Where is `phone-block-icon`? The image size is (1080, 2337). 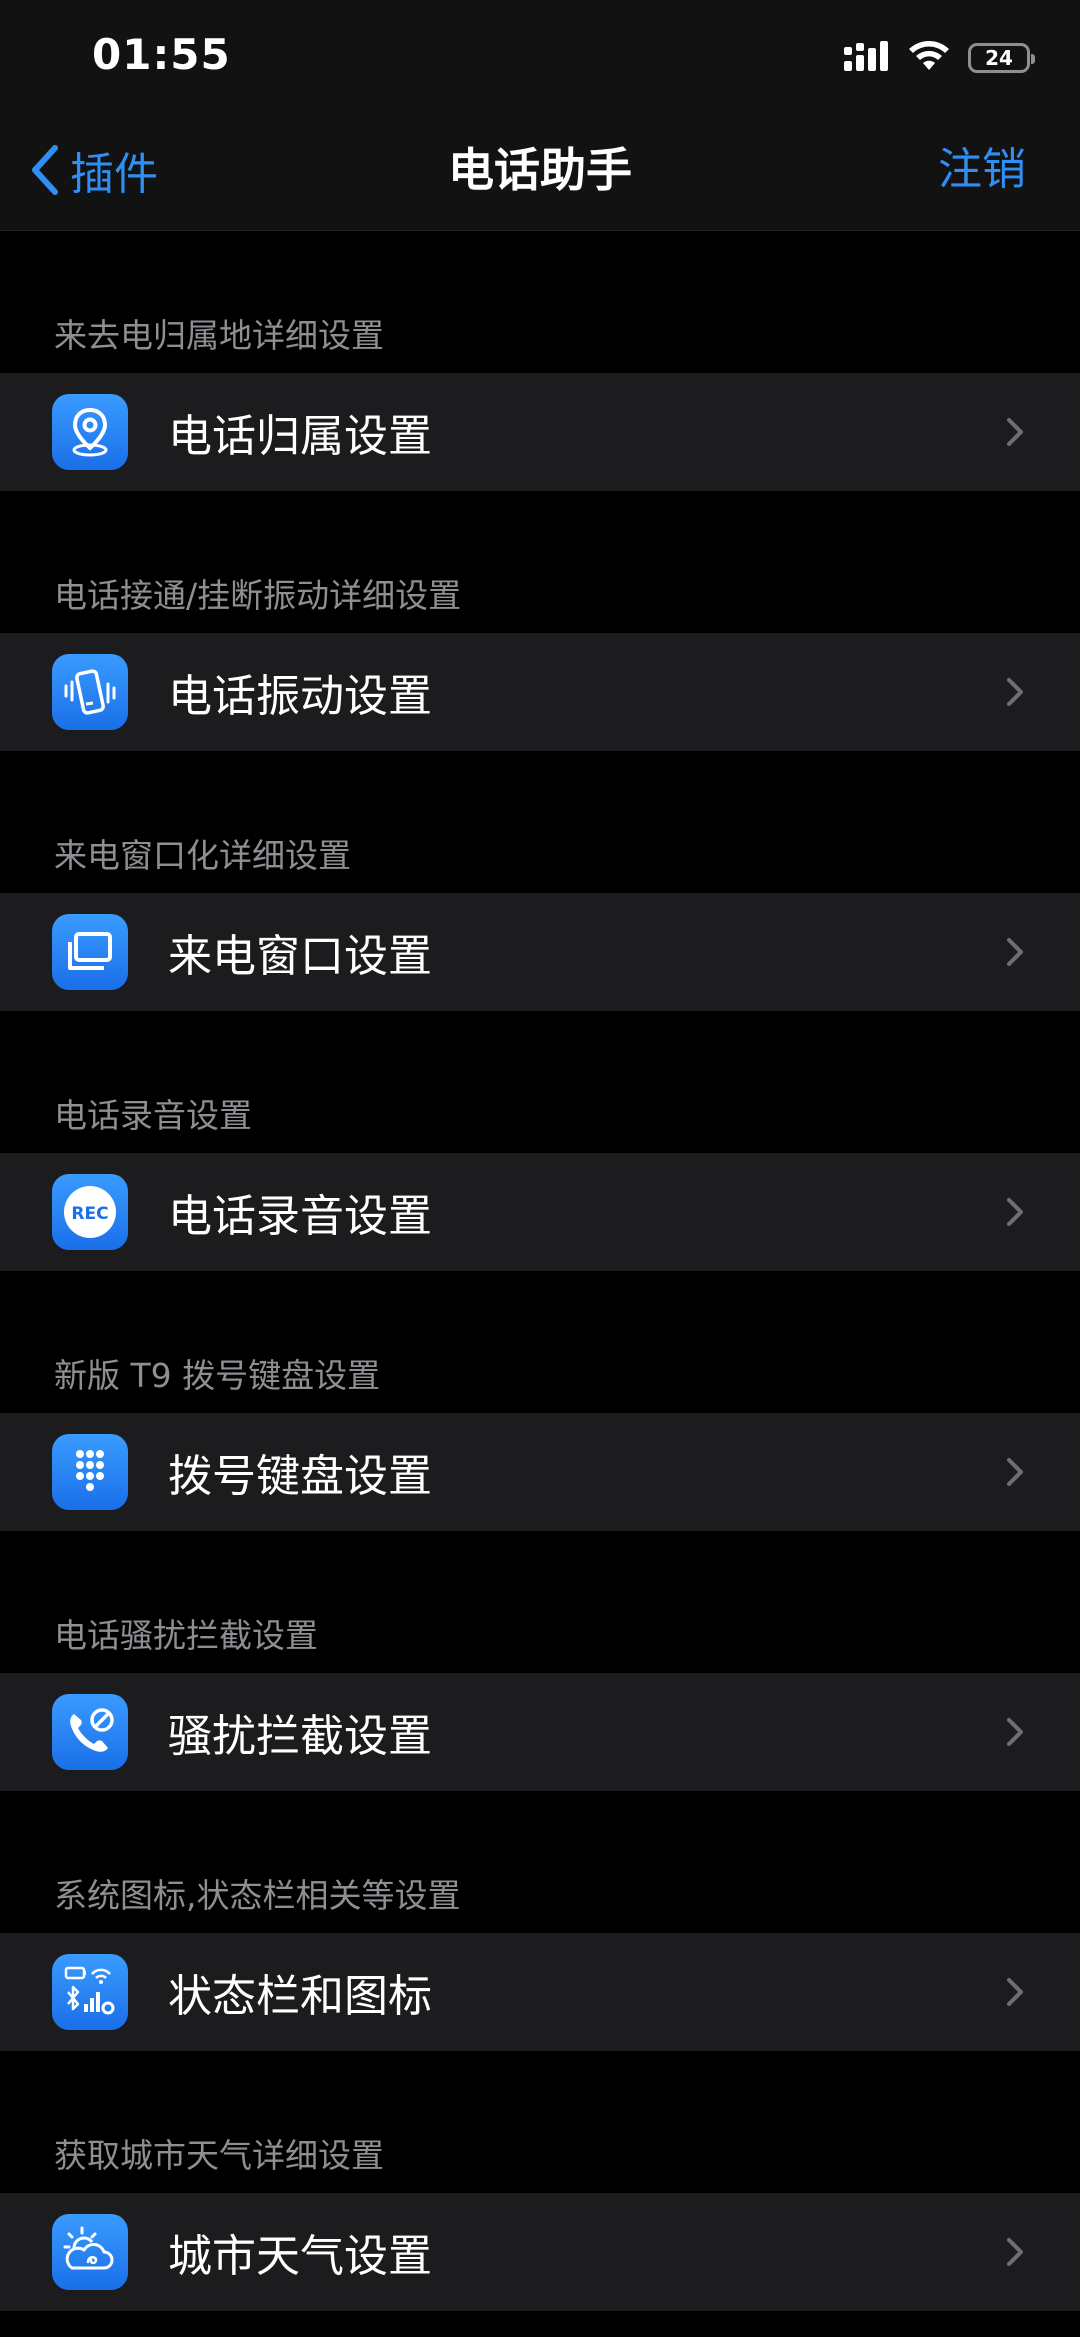
phone-block-icon is located at coordinates (90, 1732).